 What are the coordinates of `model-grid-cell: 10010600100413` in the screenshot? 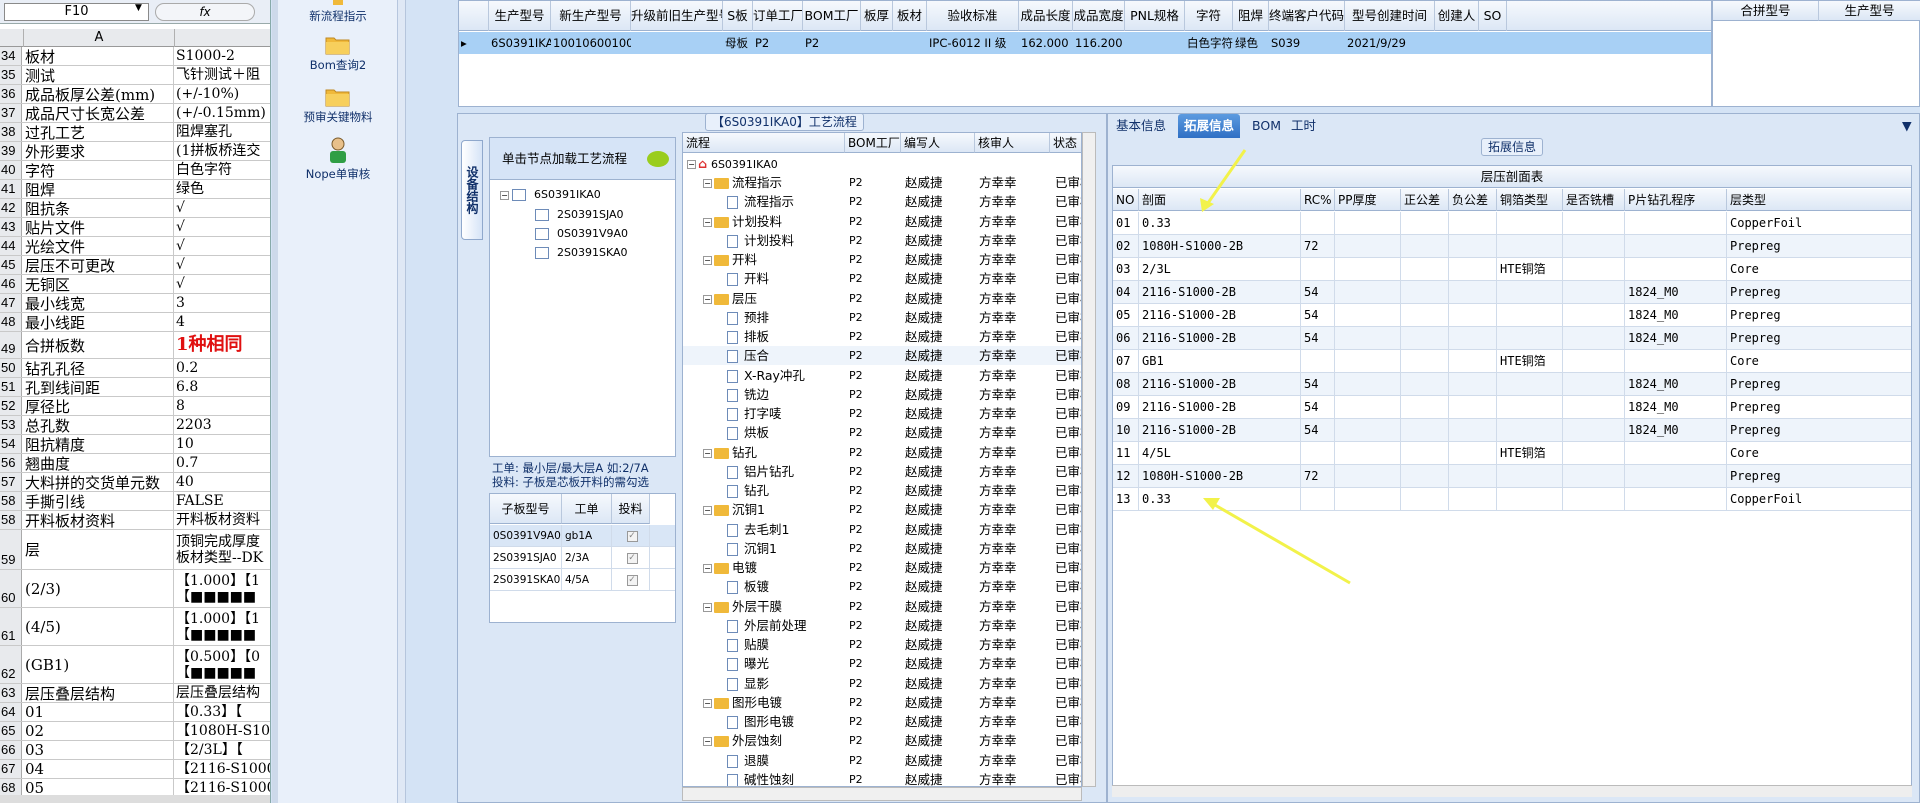 It's located at (591, 43).